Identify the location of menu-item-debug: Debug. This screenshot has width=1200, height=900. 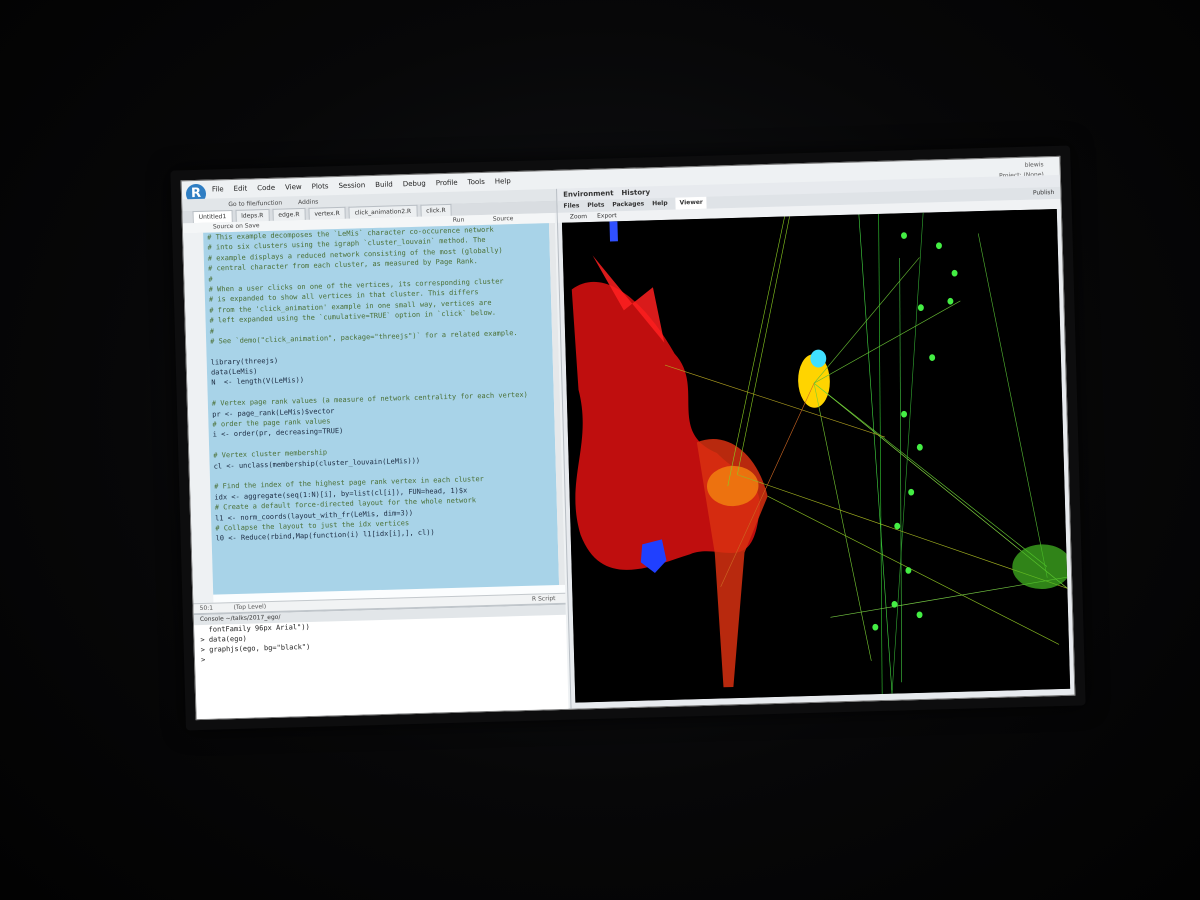
(415, 184).